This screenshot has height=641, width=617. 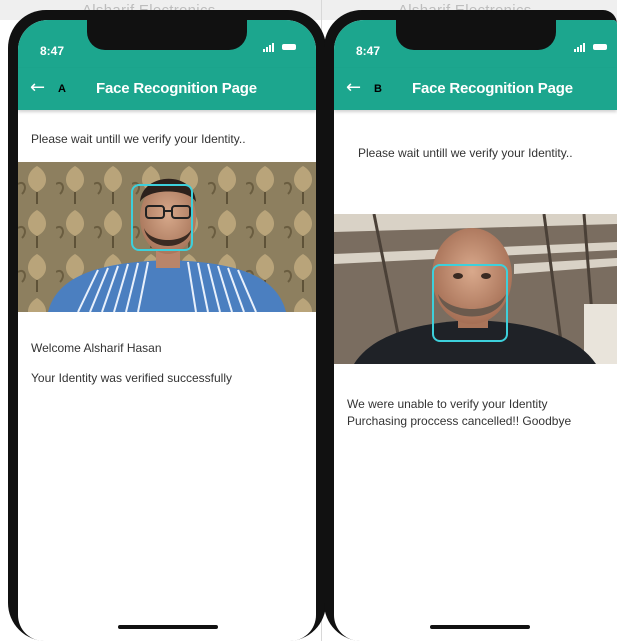 What do you see at coordinates (62, 89) in the screenshot?
I see `panel-label: A` at bounding box center [62, 89].